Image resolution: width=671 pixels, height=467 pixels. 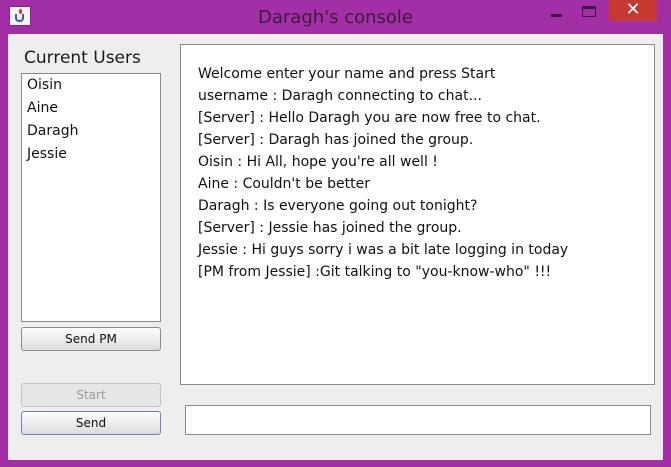 I want to click on chat-message: [Server] : Daragh has joined the group., so click(x=336, y=140).